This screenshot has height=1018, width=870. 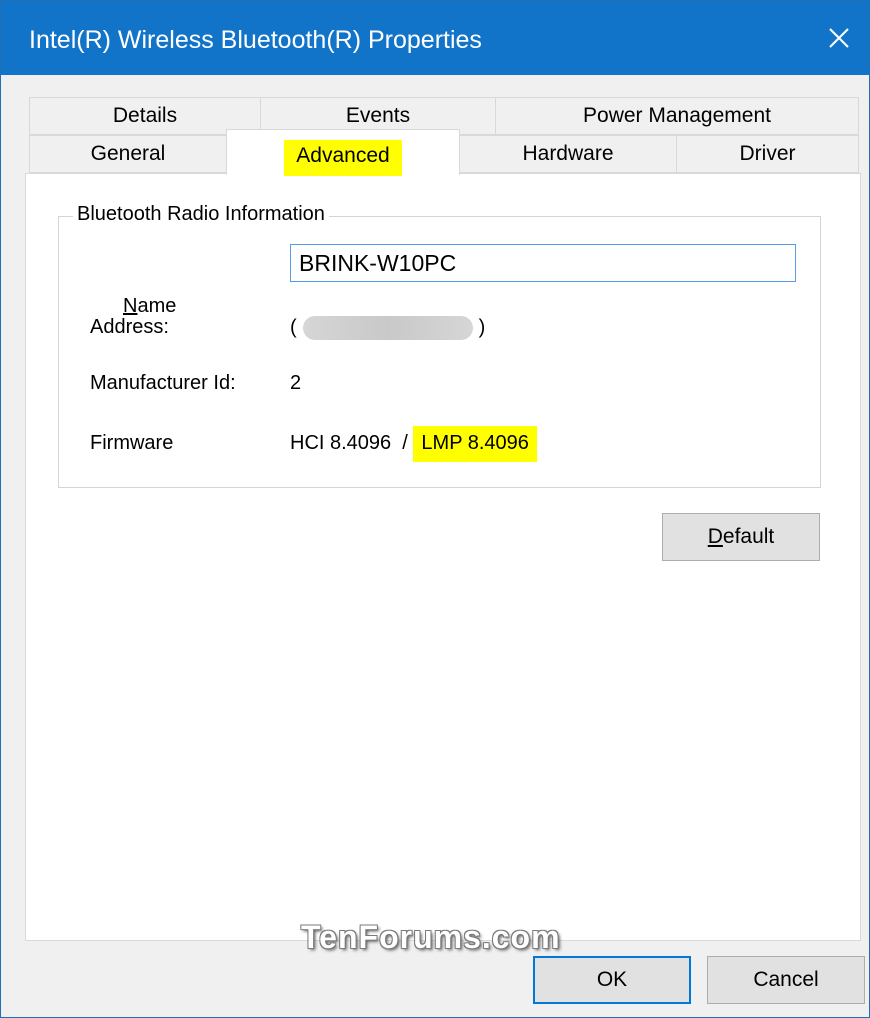 What do you see at coordinates (130, 306) in the screenshot?
I see `name-label-accesskey: N` at bounding box center [130, 306].